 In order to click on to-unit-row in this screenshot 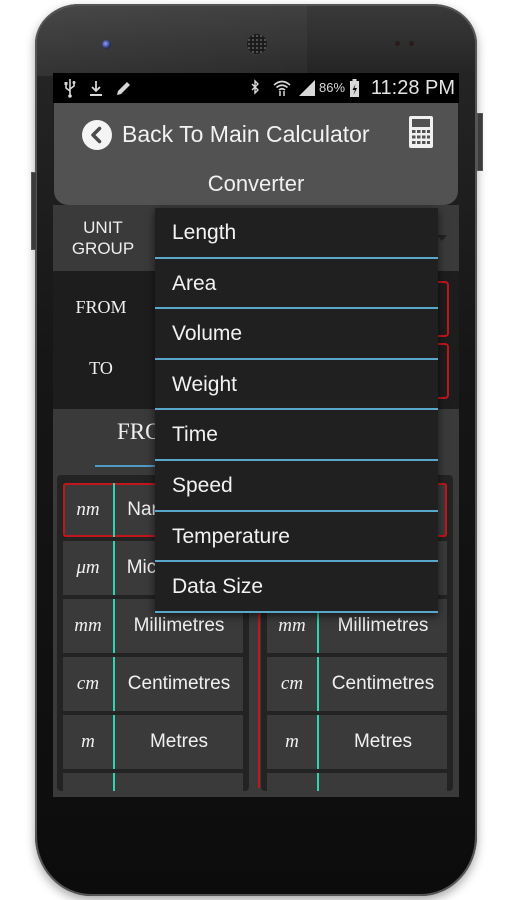, I will do `click(357, 782)`.